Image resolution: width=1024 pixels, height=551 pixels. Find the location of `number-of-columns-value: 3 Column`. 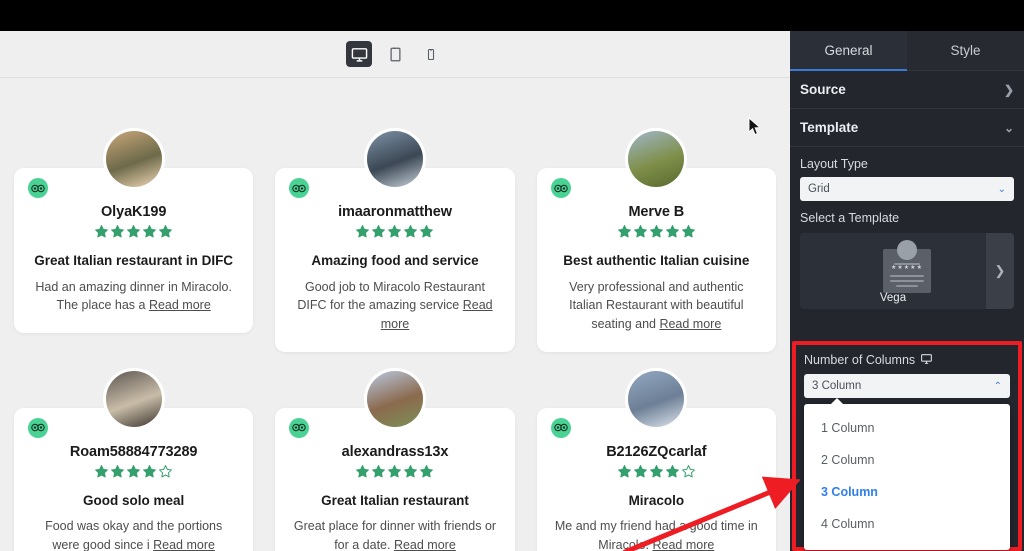

number-of-columns-value: 3 Column is located at coordinates (837, 386).